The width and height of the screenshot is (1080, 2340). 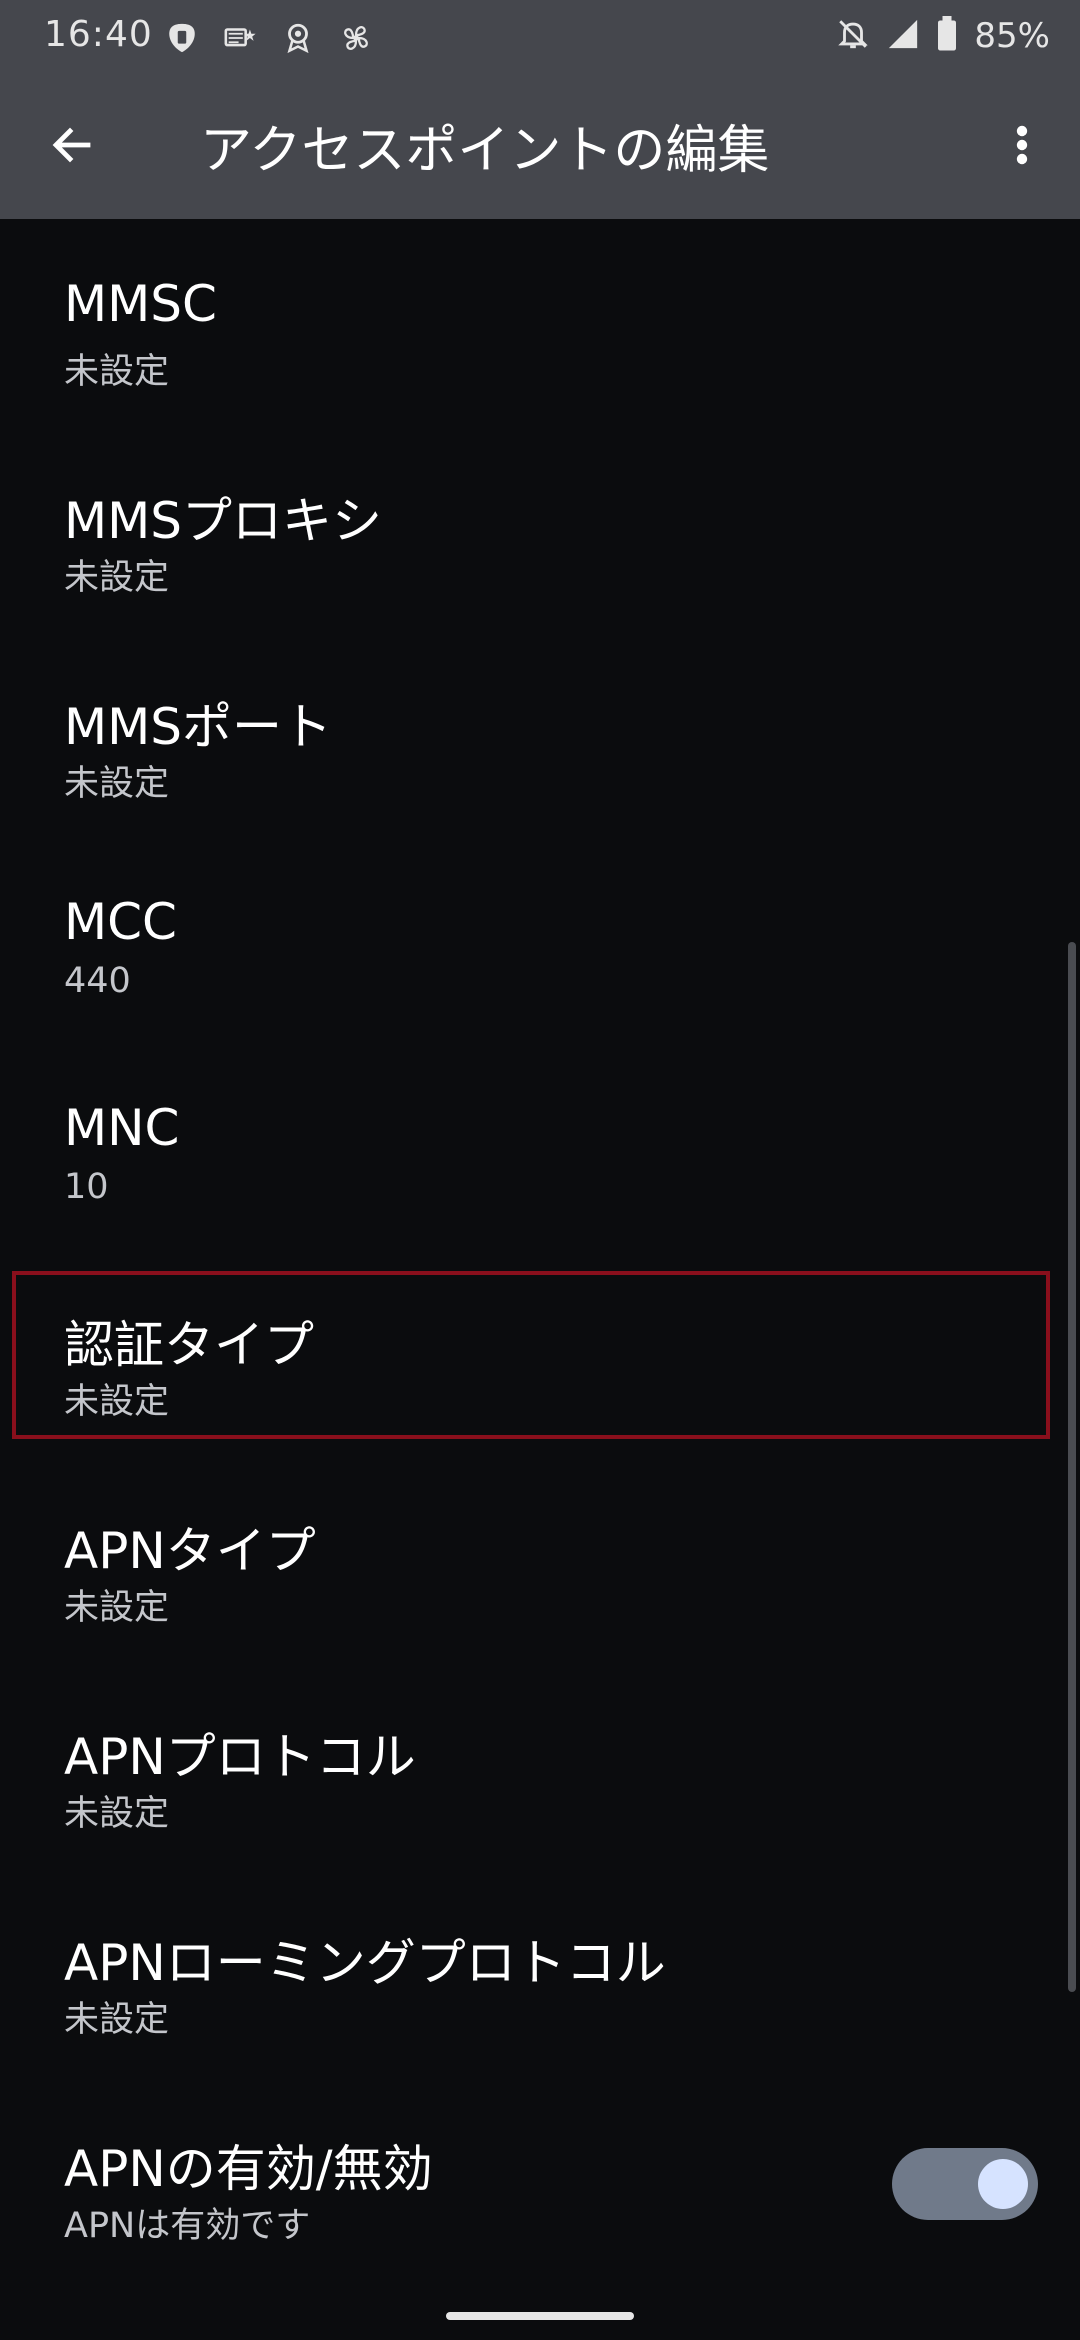 I want to click on pref-title: APNタイプ, so click(x=190, y=1551).